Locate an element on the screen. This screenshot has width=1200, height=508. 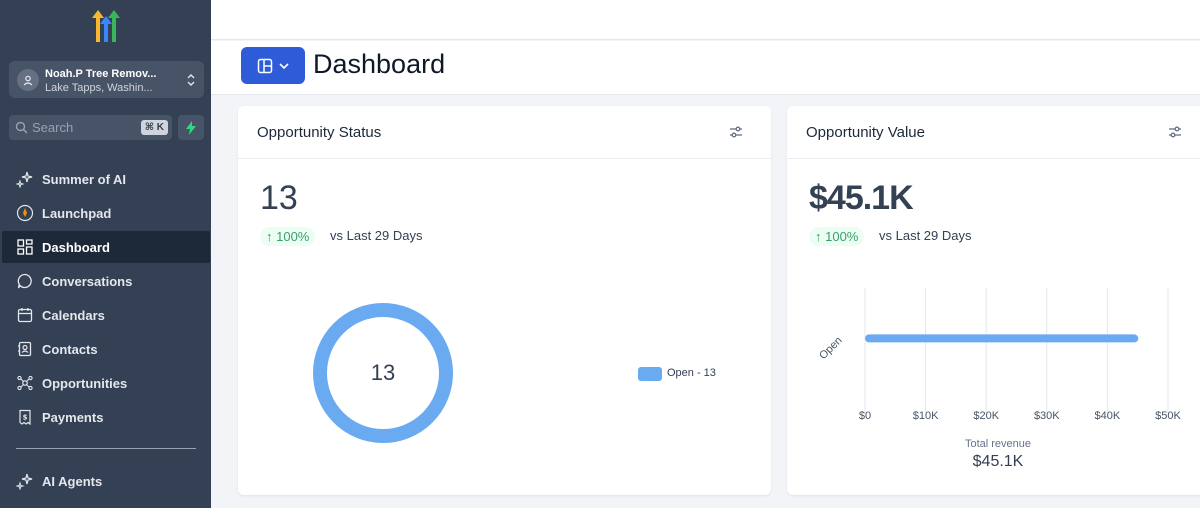
sidebar-item-ai-agents: AI Agents is located at coordinates (106, 481).